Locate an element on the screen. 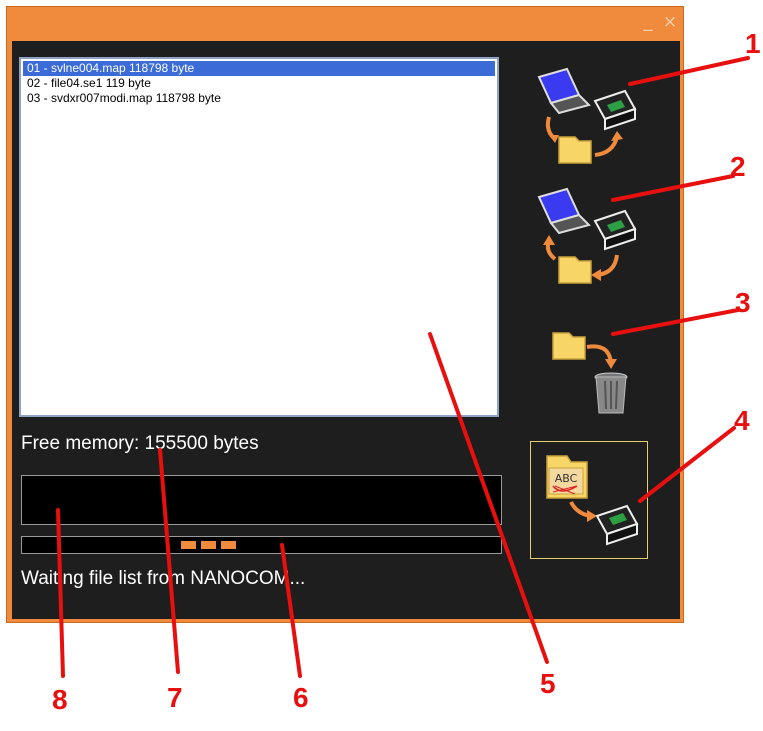 The image size is (763, 731). callout-8: 8 is located at coordinates (60, 699).